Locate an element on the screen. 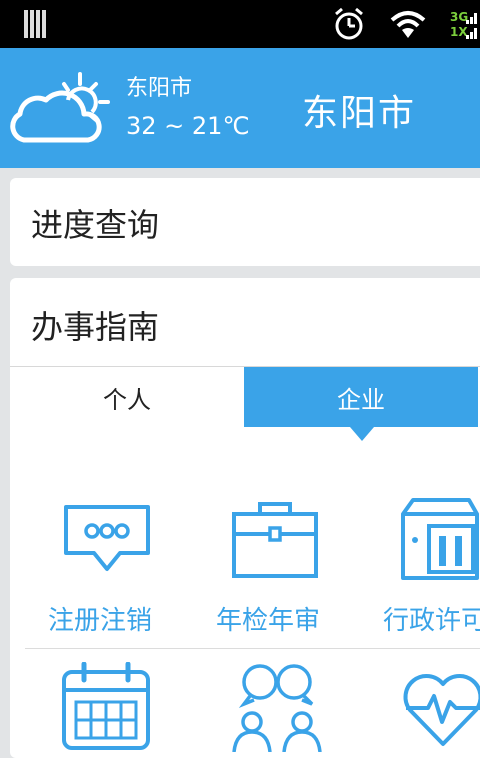 The height and width of the screenshot is (758, 480). network-type-bottom: 1X is located at coordinates (459, 32).